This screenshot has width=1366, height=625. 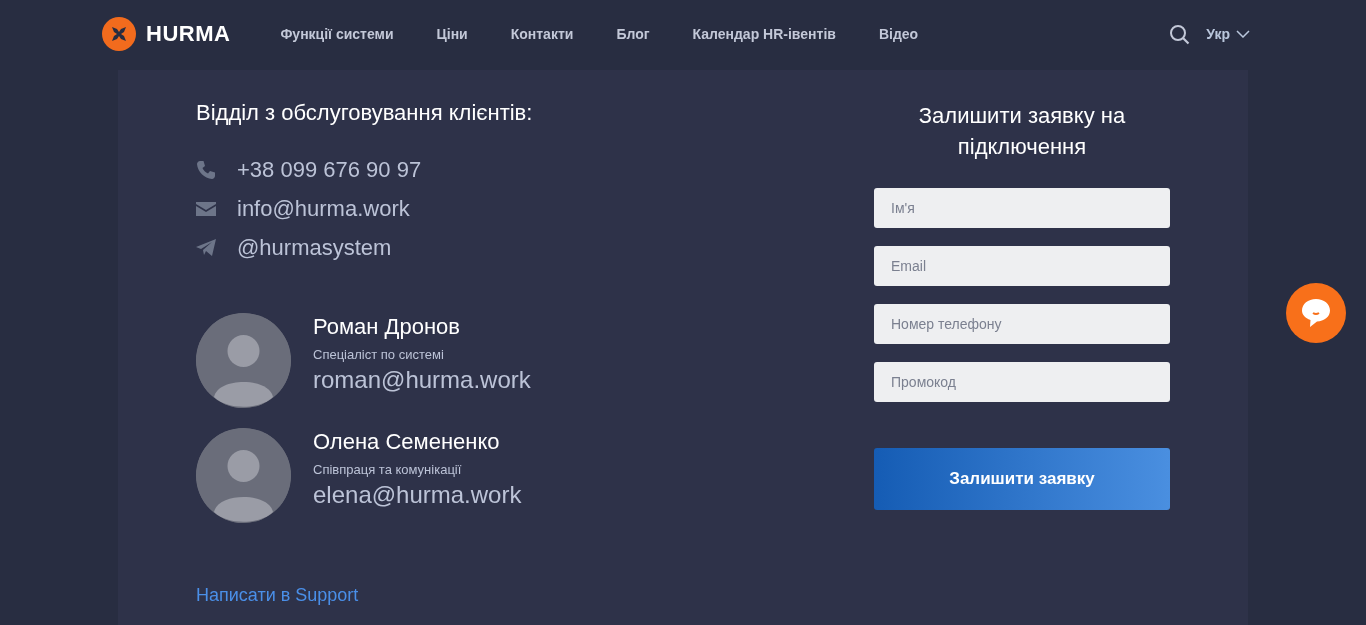 I want to click on chat-bubble-icon, so click(x=1316, y=313).